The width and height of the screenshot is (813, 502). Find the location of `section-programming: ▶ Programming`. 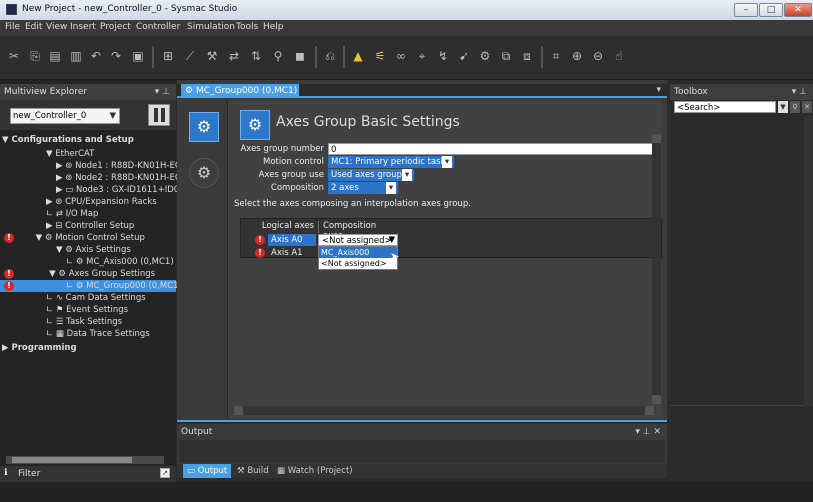

section-programming: ▶ Programming is located at coordinates (39, 348).